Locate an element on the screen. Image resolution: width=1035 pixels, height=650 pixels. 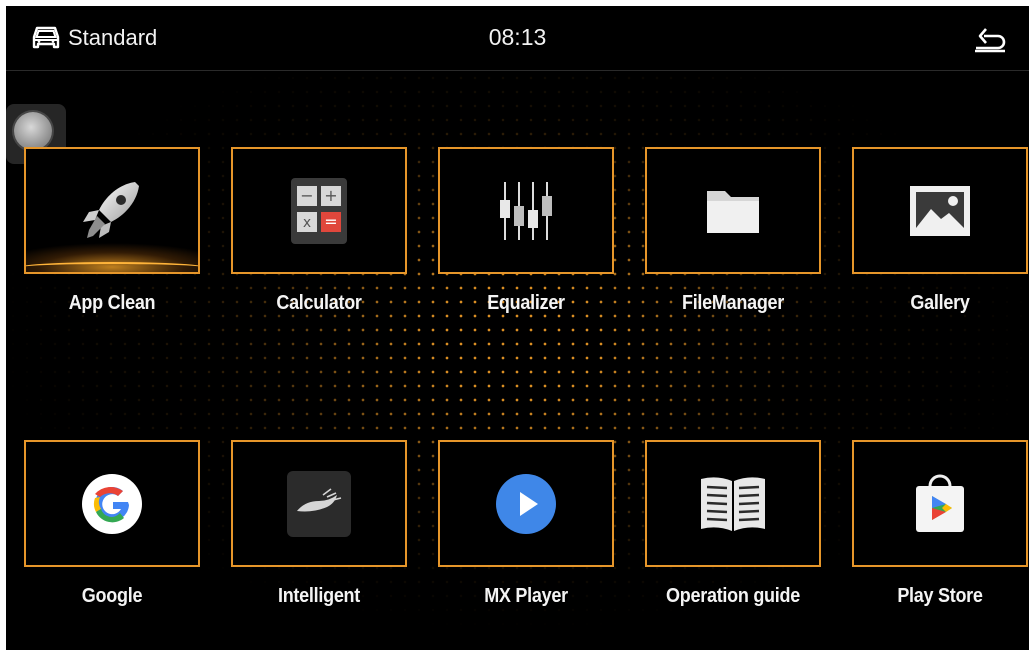
app-mx-player: MX Player is located at coordinates (526, 524).